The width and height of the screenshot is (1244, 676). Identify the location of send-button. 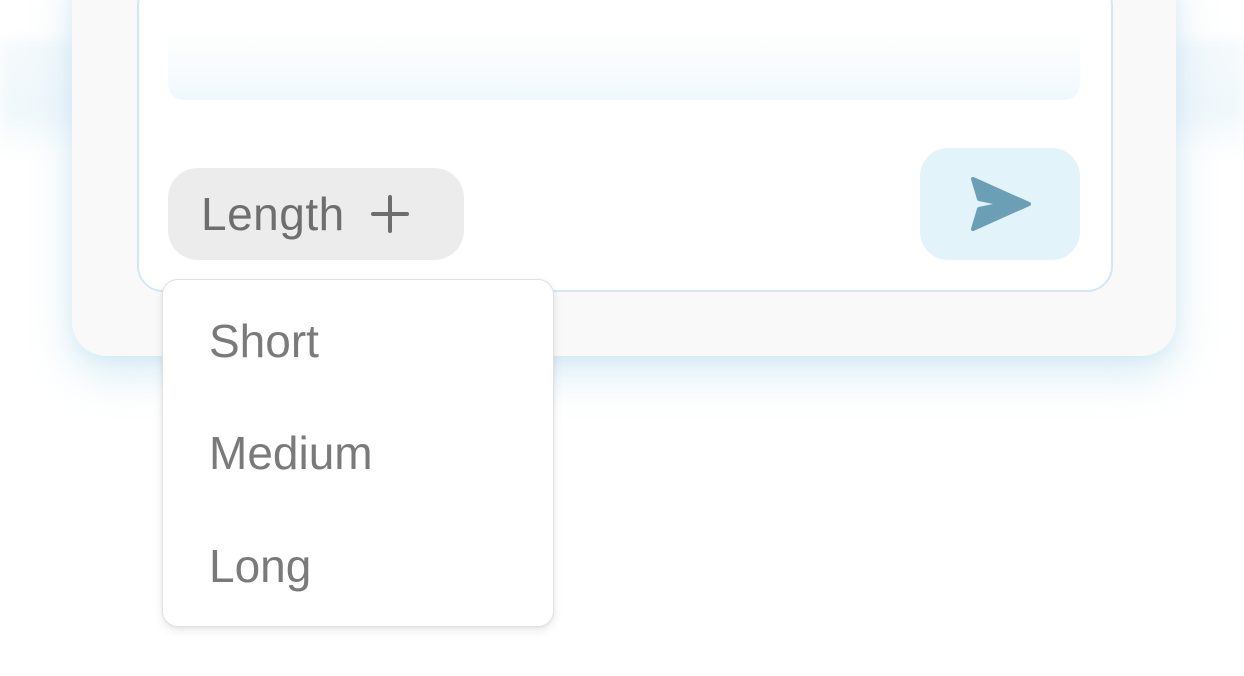
(1000, 204).